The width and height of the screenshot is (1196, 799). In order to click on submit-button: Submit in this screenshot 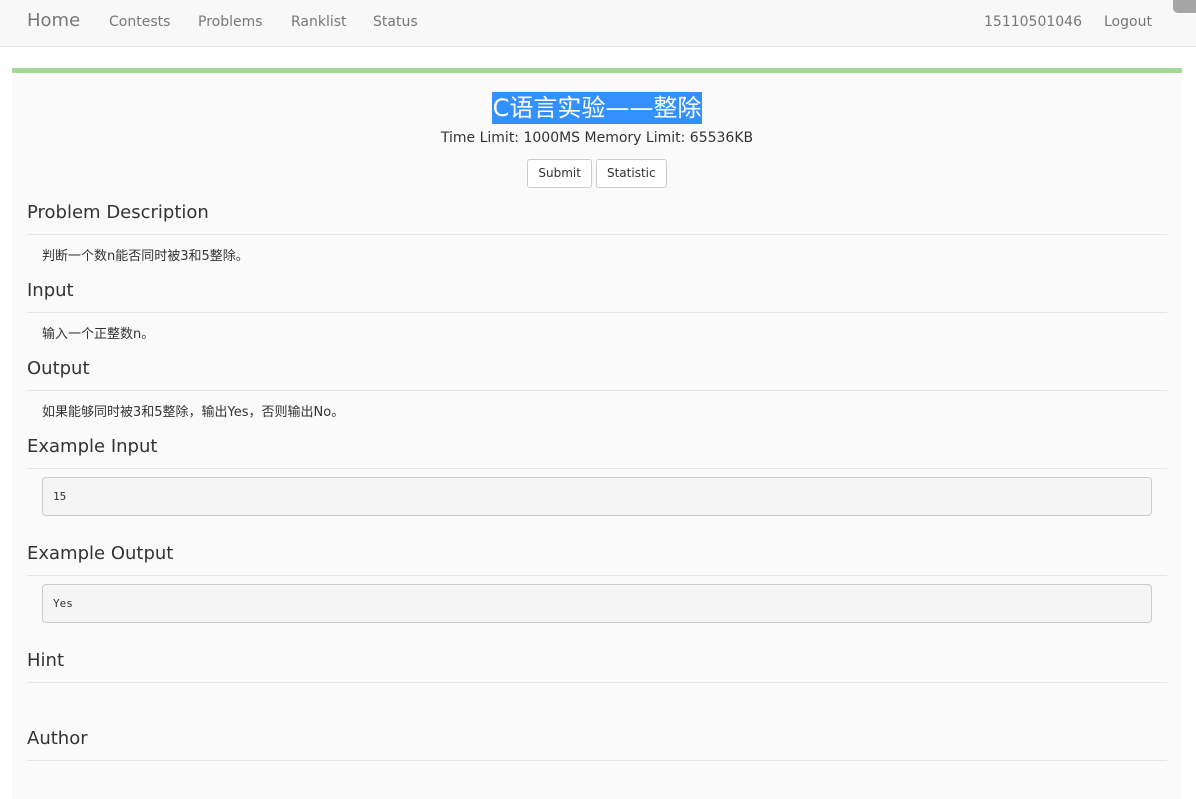, I will do `click(559, 173)`.